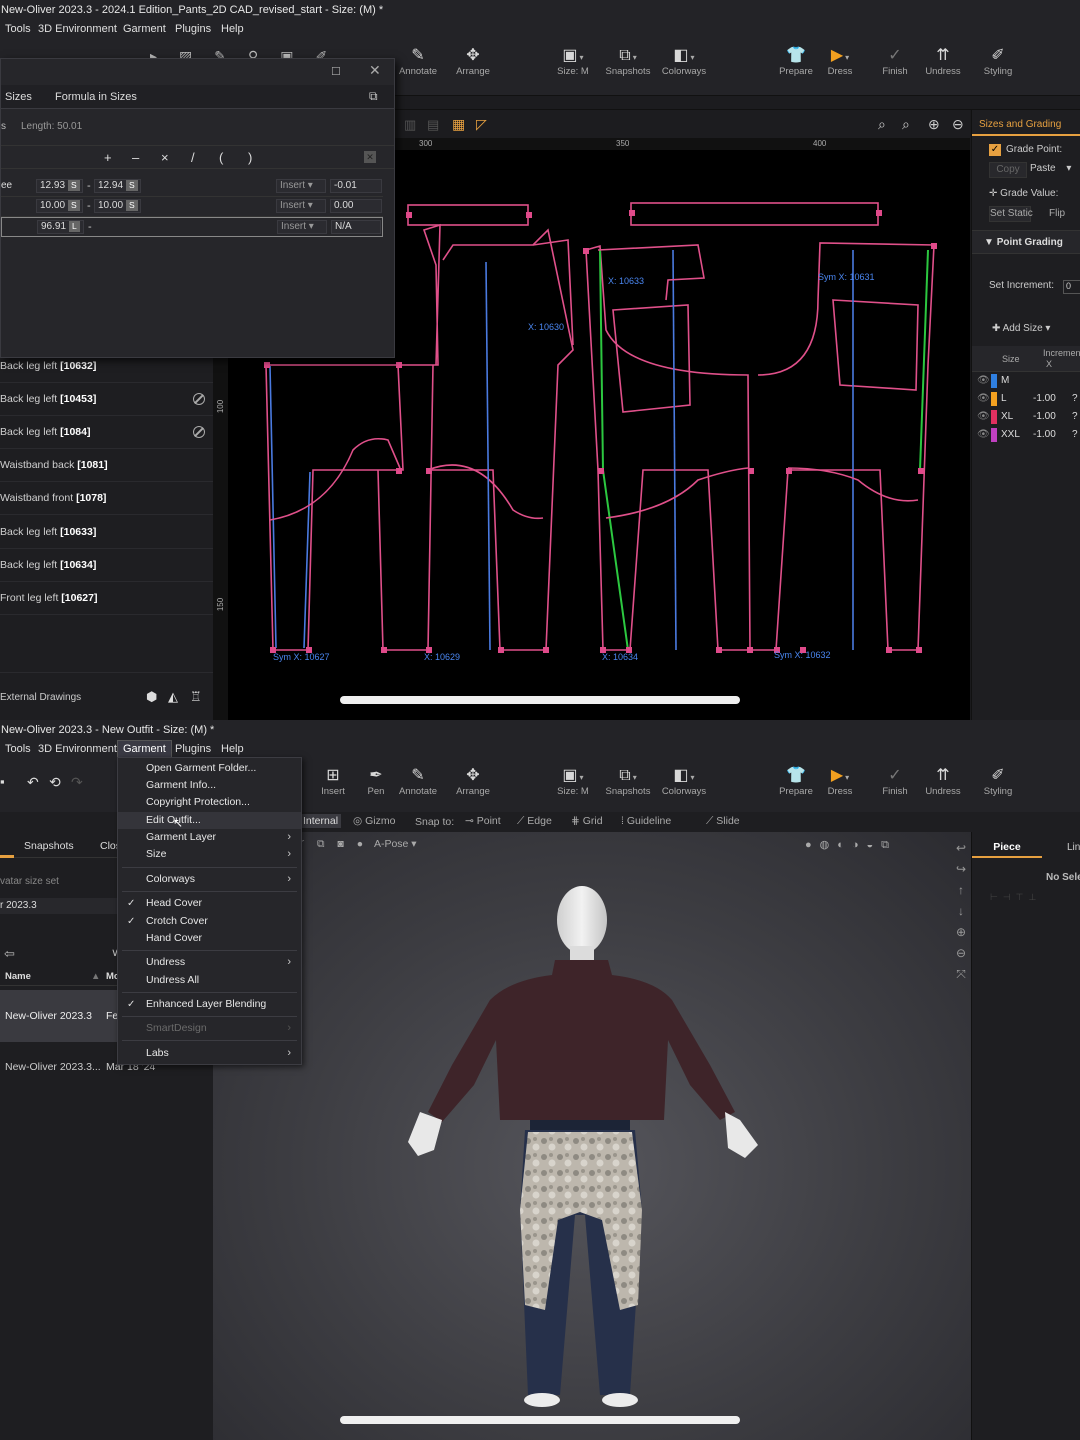  I want to click on tool-styling: ✐ Styling, so click(998, 61).